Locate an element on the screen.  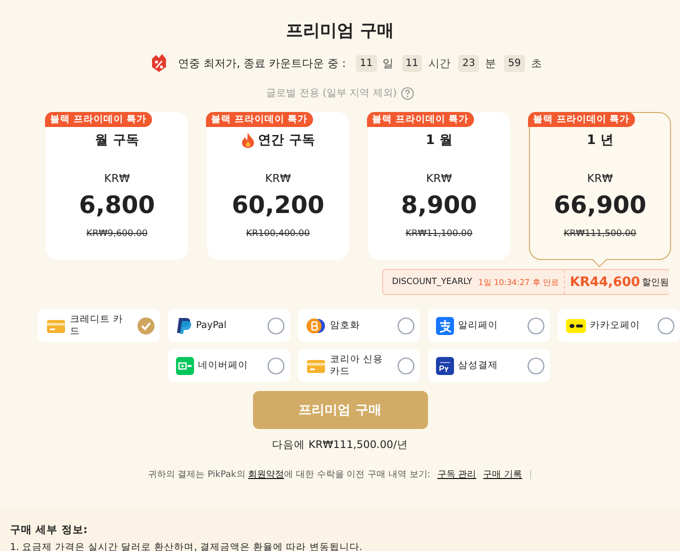
payment-label: 코리아 신용카드 is located at coordinates (357, 366).